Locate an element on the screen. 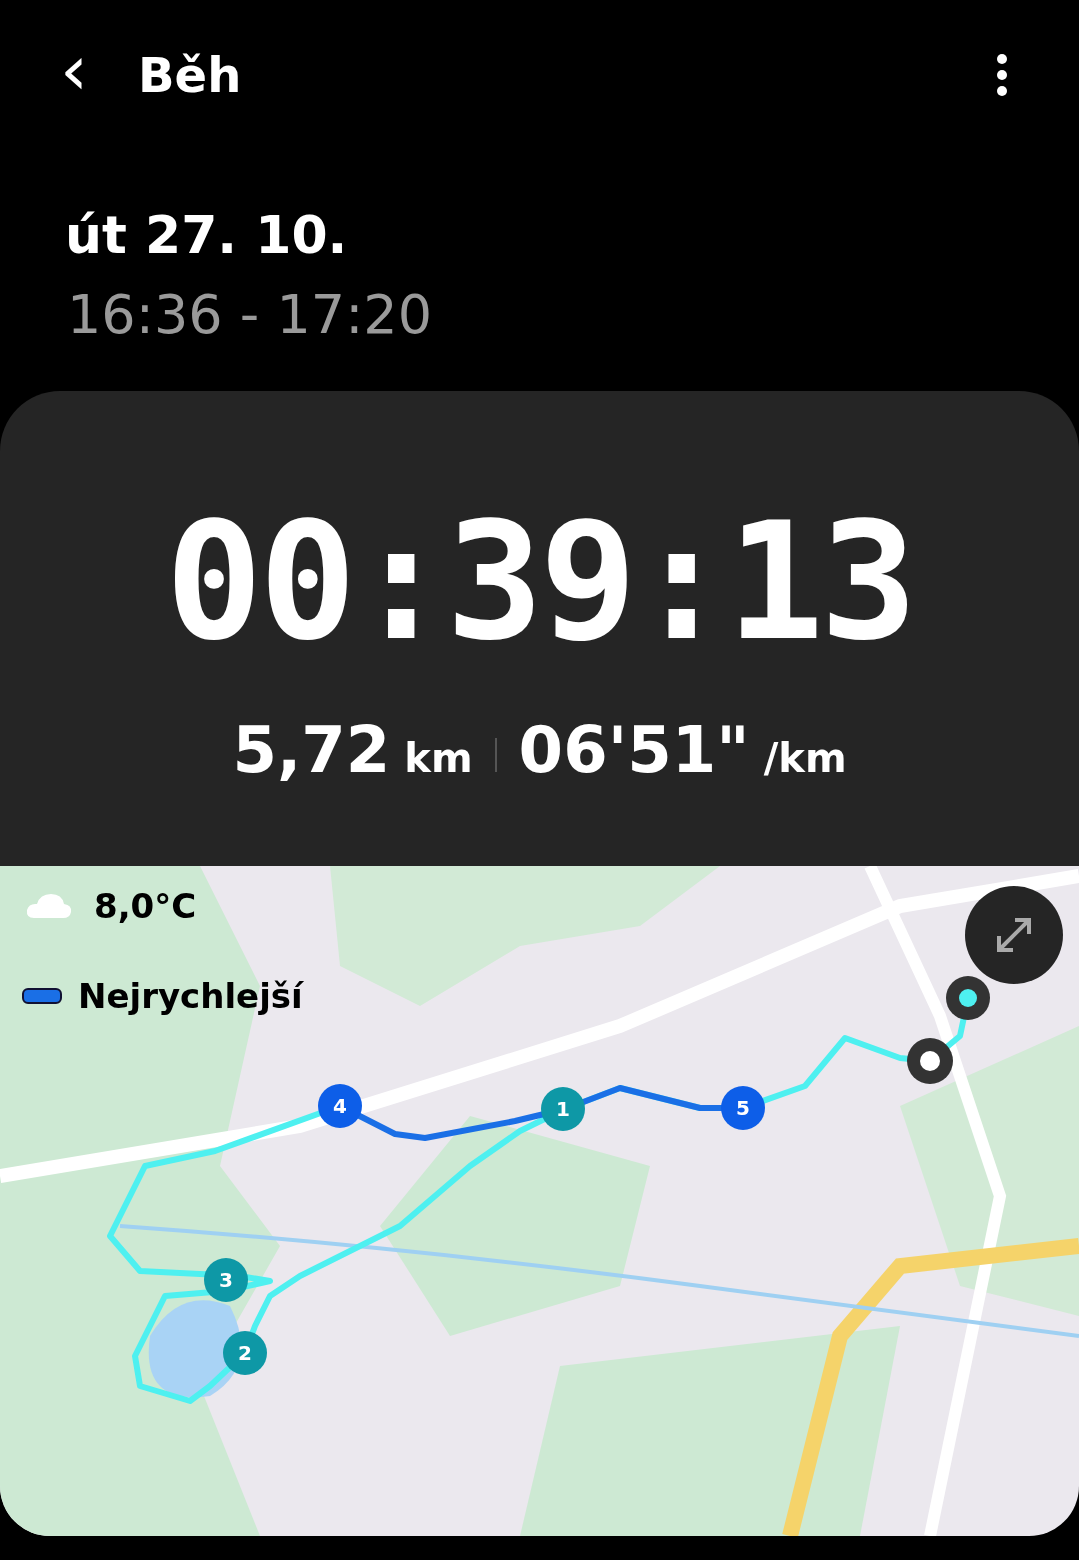 Image resolution: width=1079 pixels, height=1560 pixels. km-marker: 5 is located at coordinates (743, 1108).